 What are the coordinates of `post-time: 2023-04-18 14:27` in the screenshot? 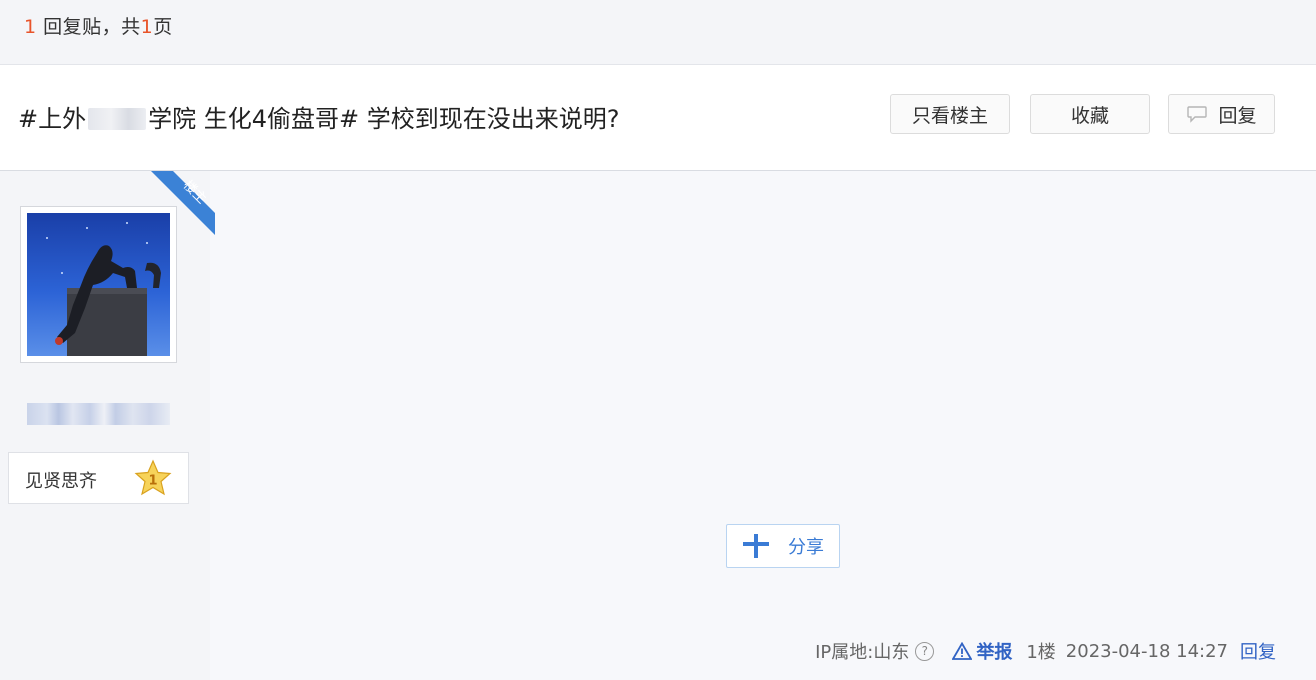 It's located at (1146, 651).